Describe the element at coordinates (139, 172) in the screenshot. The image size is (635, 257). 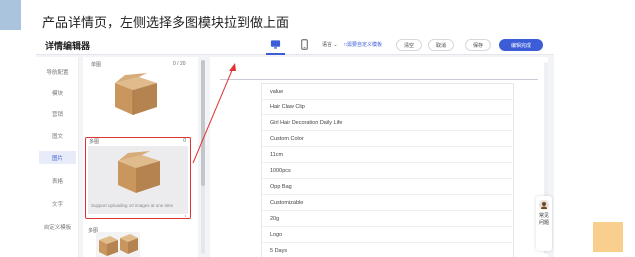
I see `cardboard-box-image` at that location.